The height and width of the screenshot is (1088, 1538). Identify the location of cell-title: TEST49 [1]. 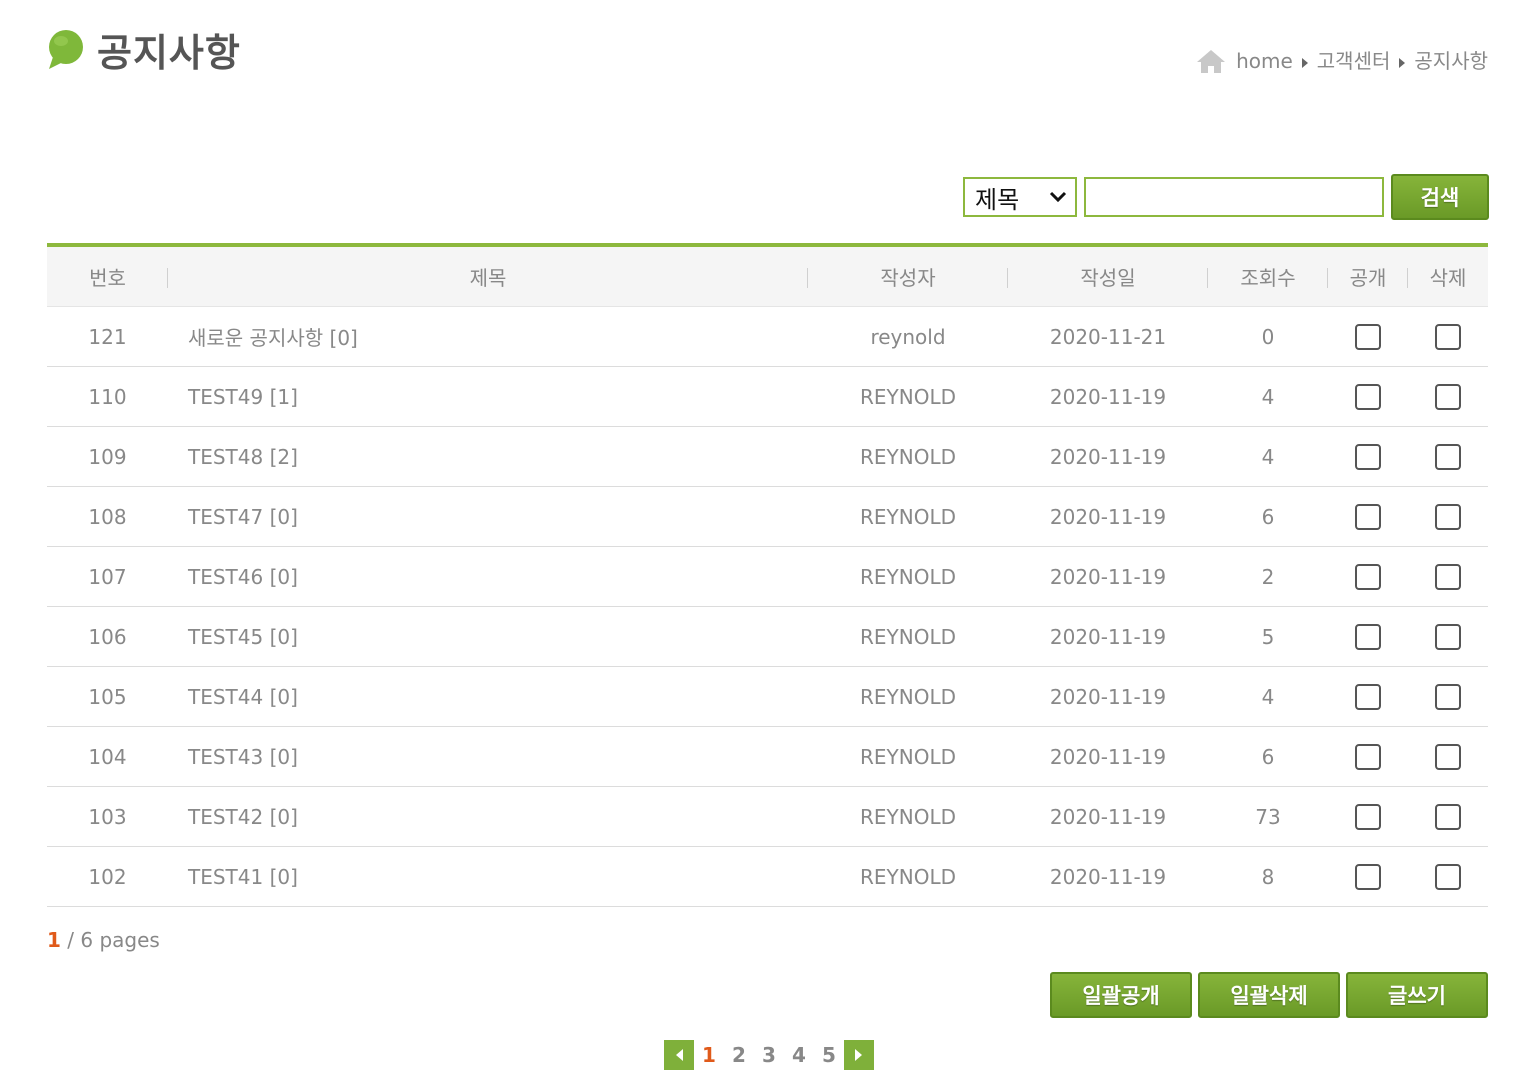
(488, 396).